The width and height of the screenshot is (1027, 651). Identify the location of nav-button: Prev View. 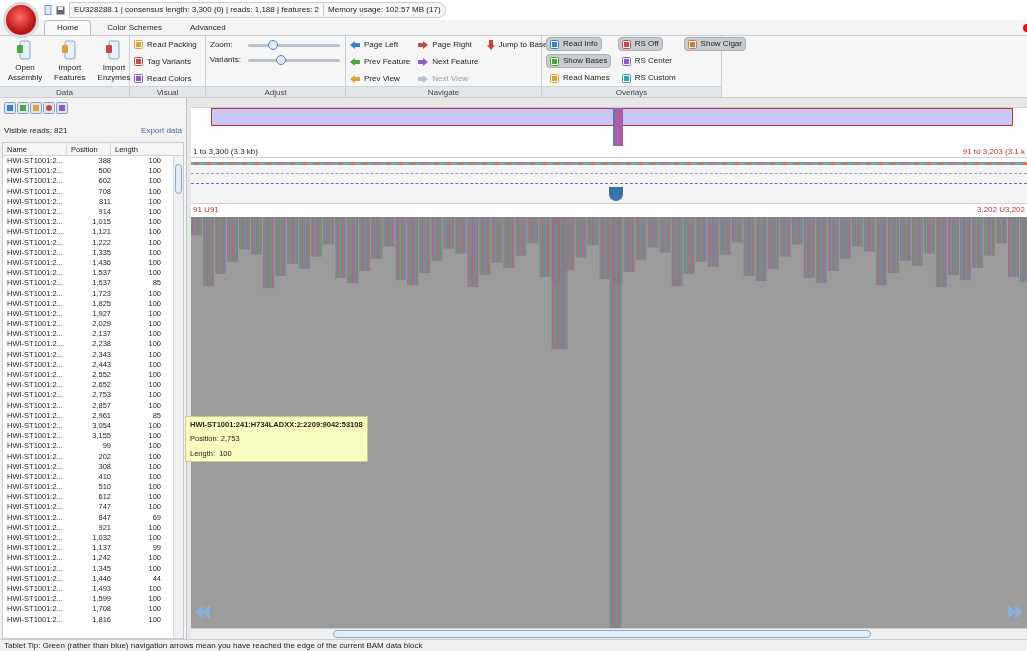
(380, 78).